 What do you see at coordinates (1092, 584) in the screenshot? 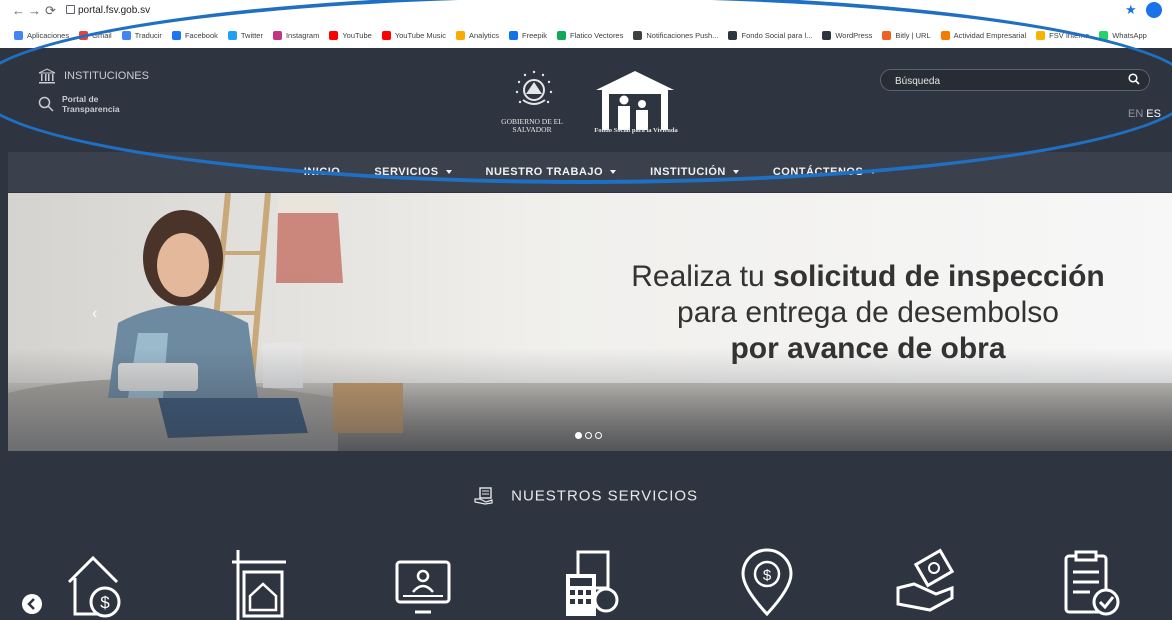
I see `checklist-icon` at bounding box center [1092, 584].